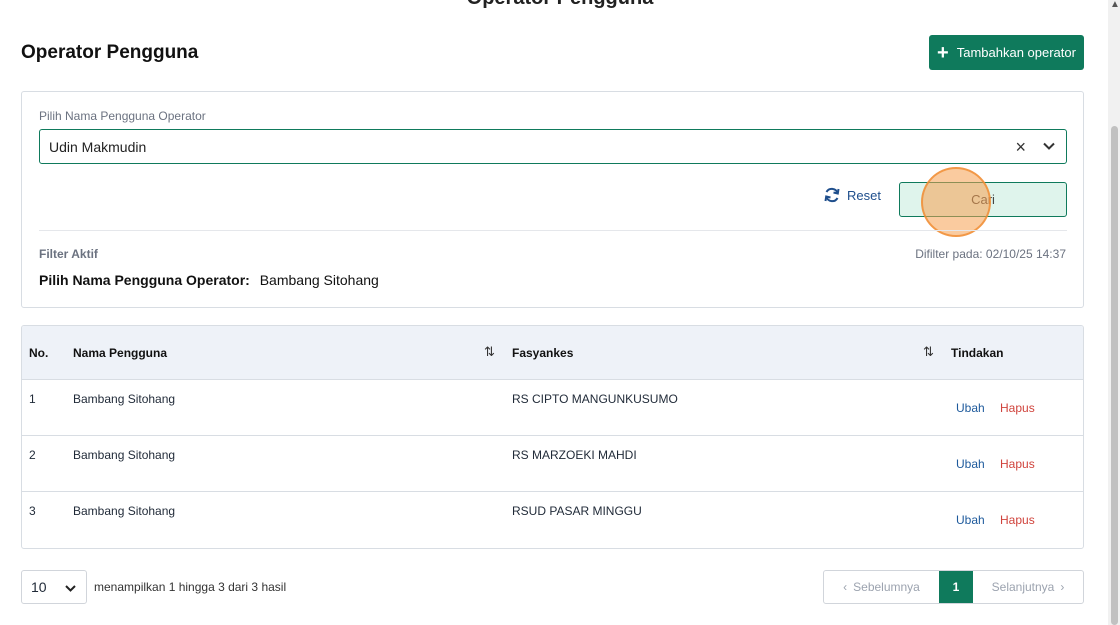 The image size is (1120, 625). Describe the element at coordinates (553, 146) in the screenshot. I see `operator-select: Udin Makmudin ×` at that location.